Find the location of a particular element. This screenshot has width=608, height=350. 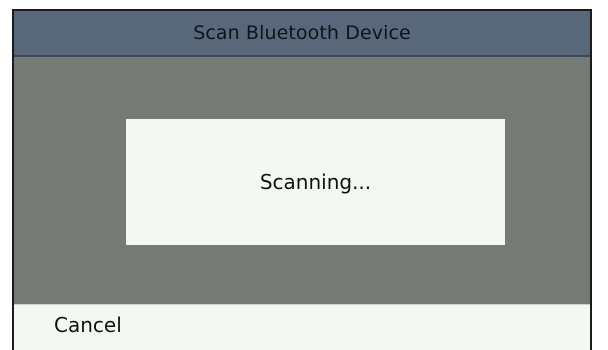

cancel-button: Cancel is located at coordinates (88, 325).